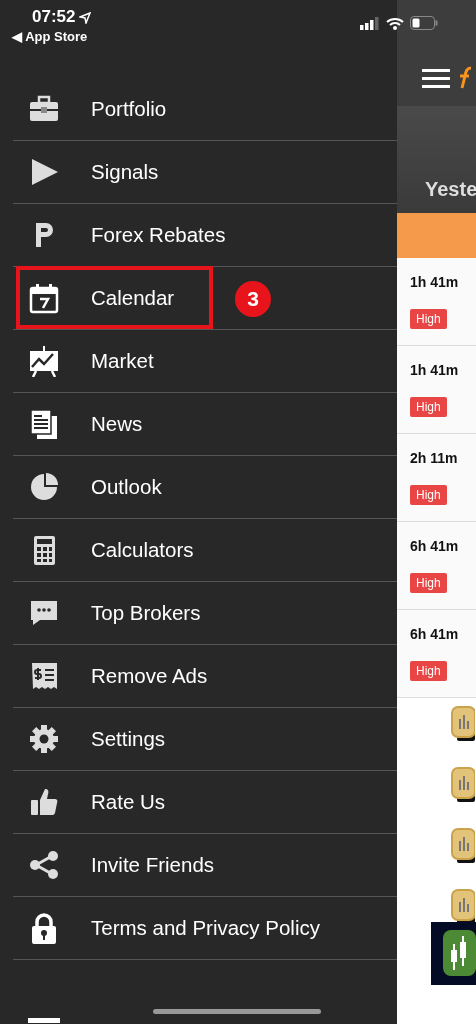 The image size is (476, 1024). Describe the element at coordinates (44, 802) in the screenshot. I see `thumbs-up-icon` at that location.